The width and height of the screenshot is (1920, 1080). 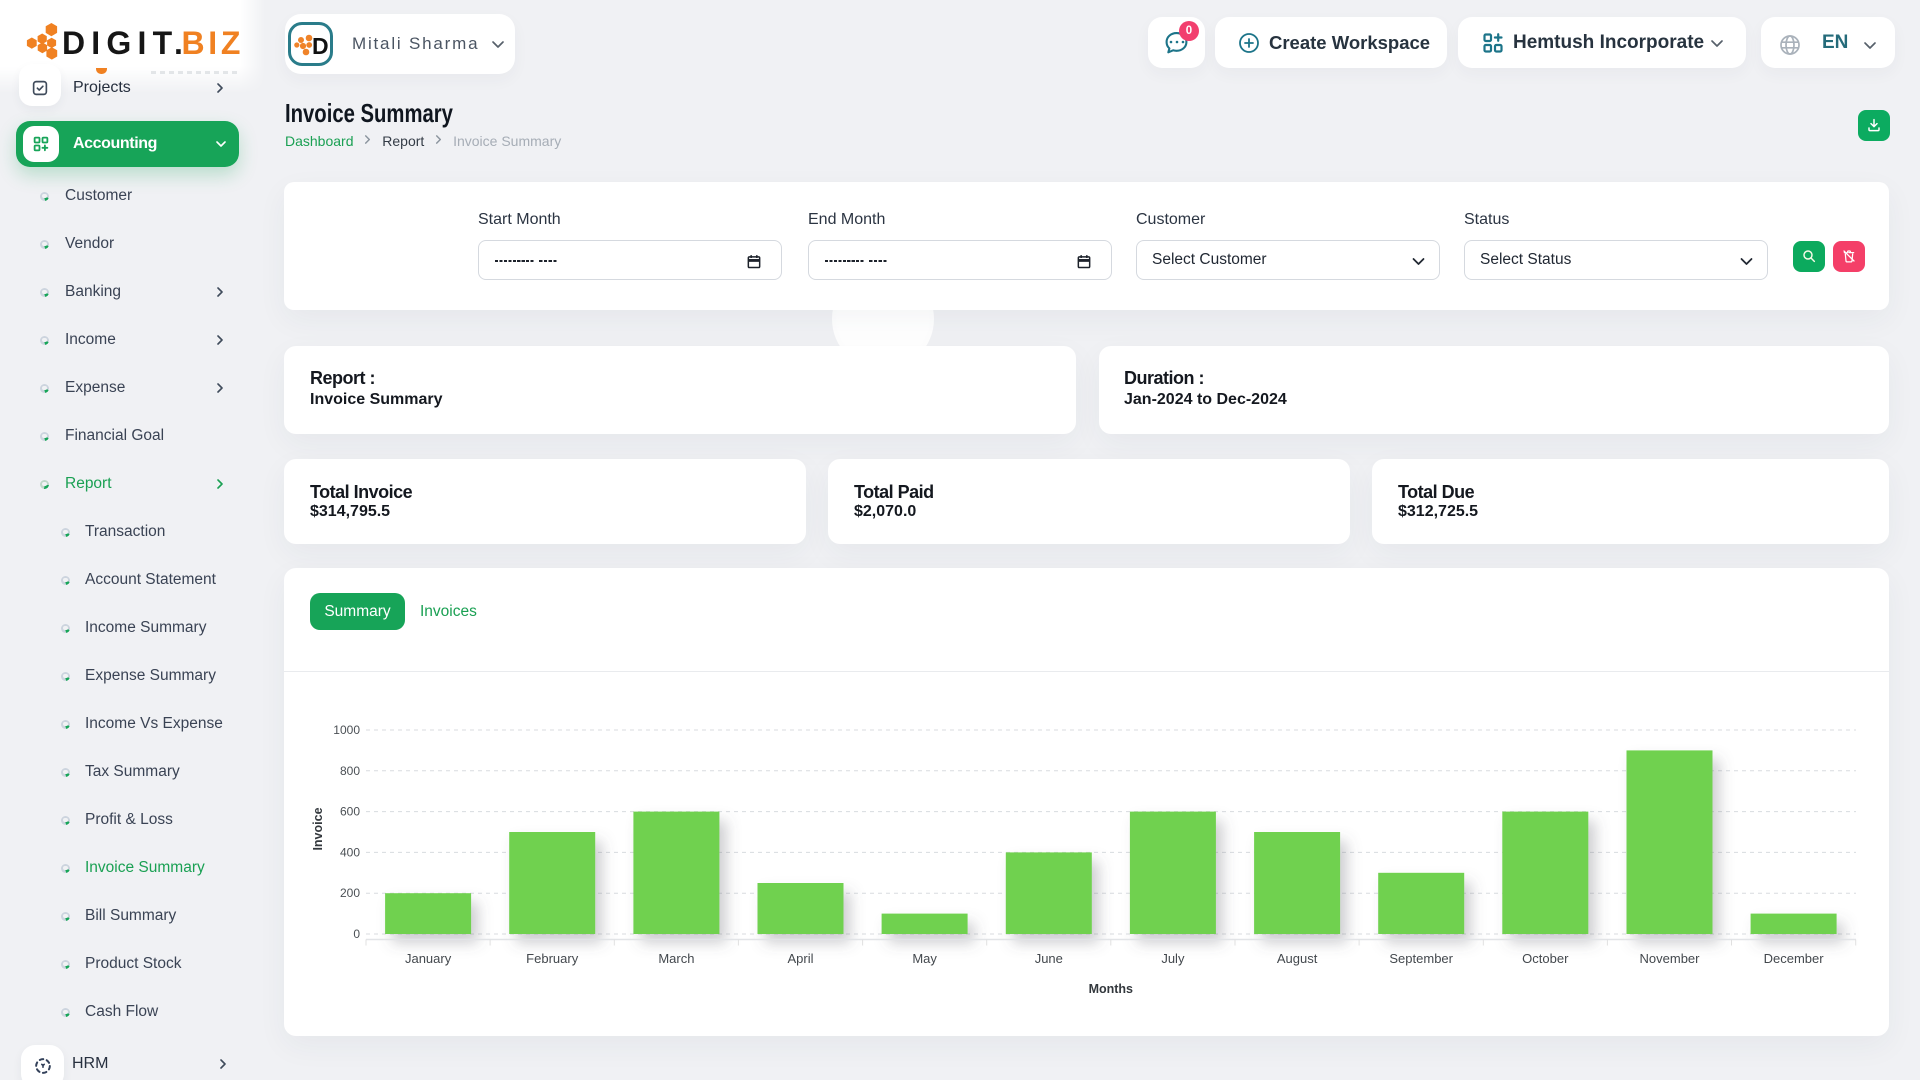 What do you see at coordinates (350, 812) in the screenshot?
I see `svg-text: 600` at bounding box center [350, 812].